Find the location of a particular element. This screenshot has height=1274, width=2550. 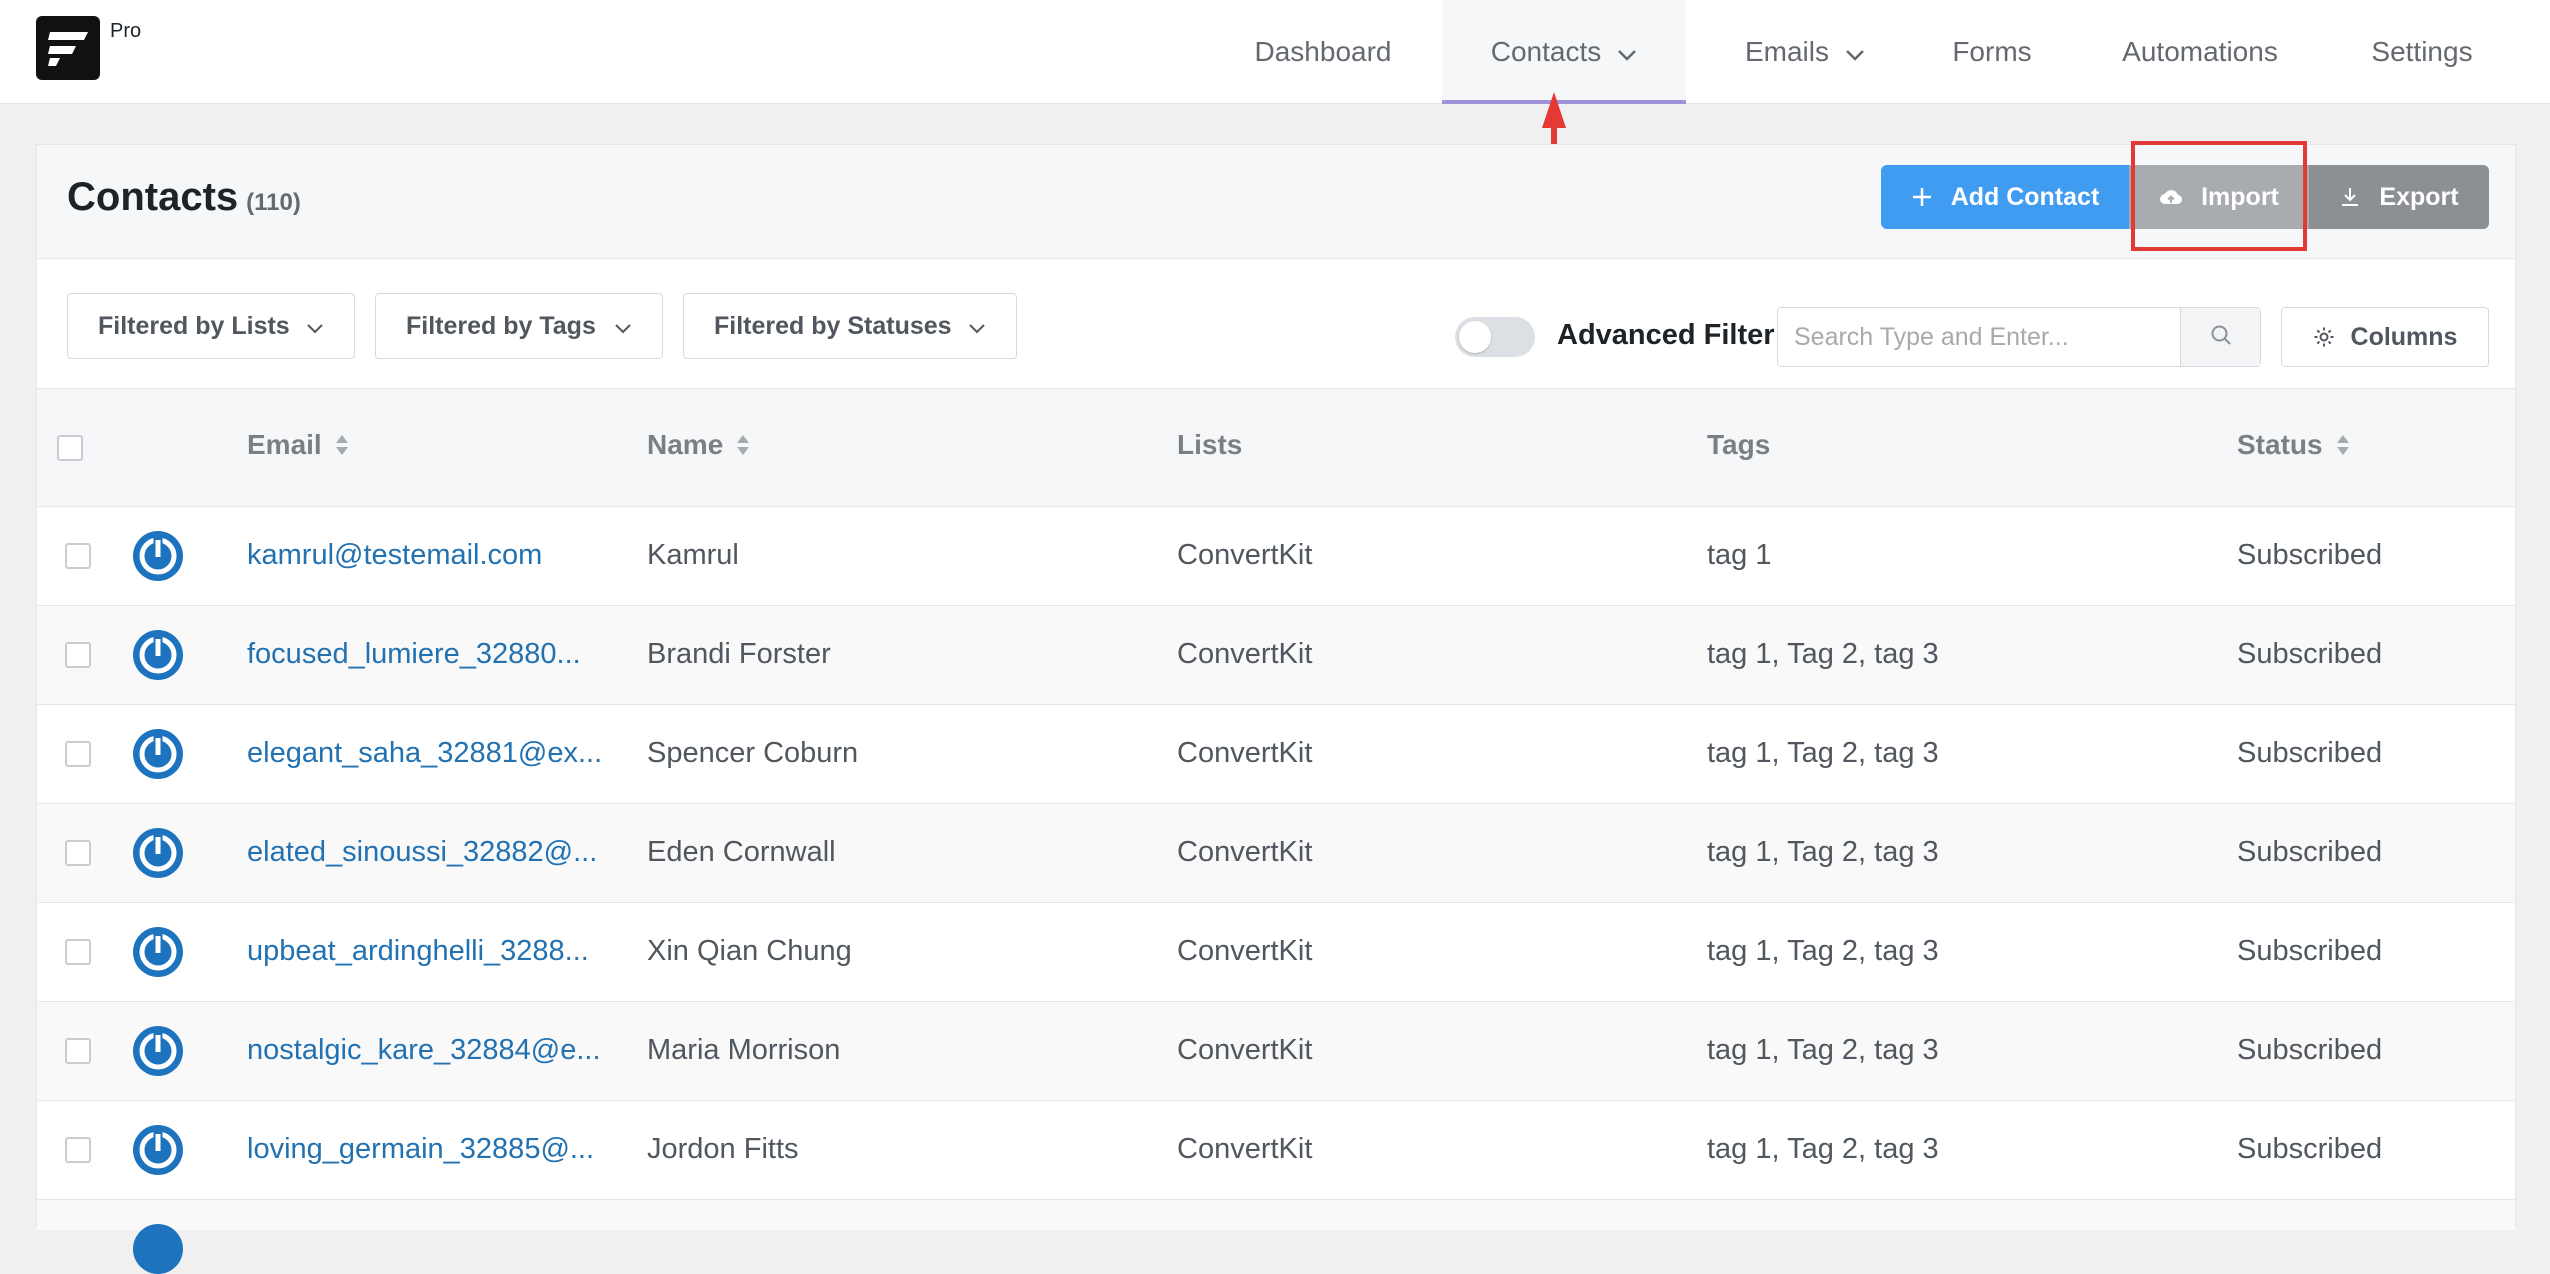

nav-emails-label: Emails is located at coordinates (1786, 51).